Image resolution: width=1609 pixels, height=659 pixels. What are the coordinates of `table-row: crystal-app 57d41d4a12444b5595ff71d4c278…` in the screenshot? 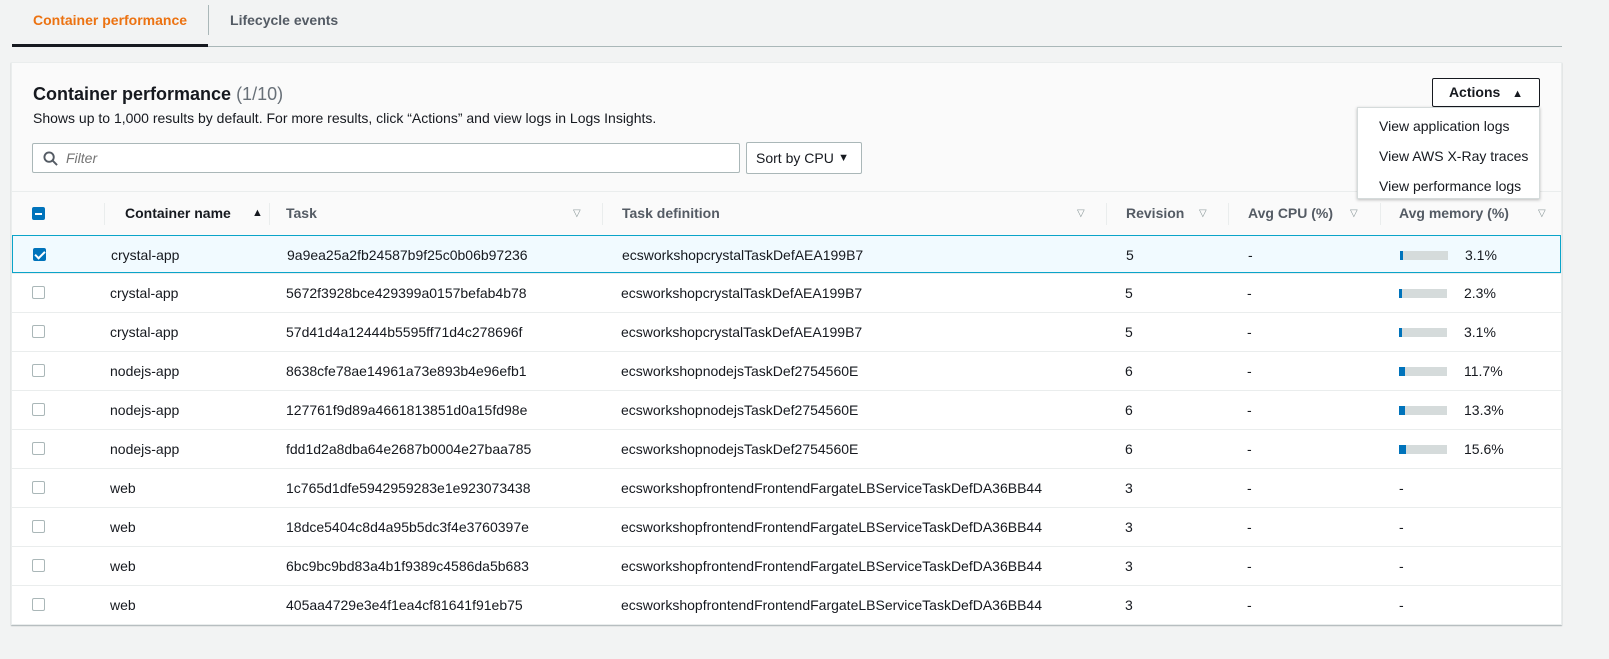 It's located at (786, 331).